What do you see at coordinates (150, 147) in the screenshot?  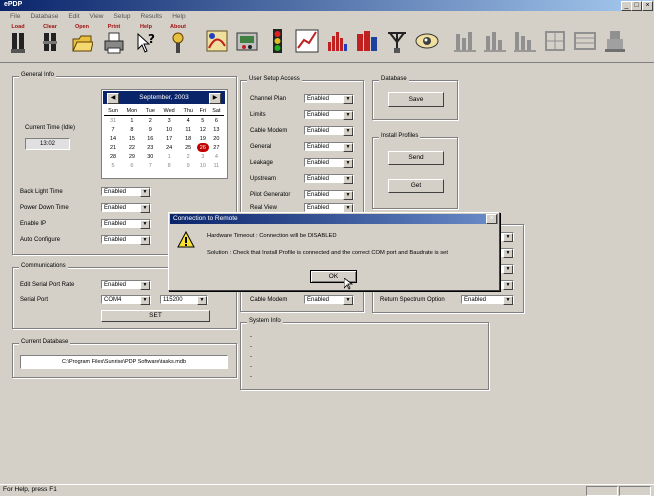 I see `calendar-day: 23` at bounding box center [150, 147].